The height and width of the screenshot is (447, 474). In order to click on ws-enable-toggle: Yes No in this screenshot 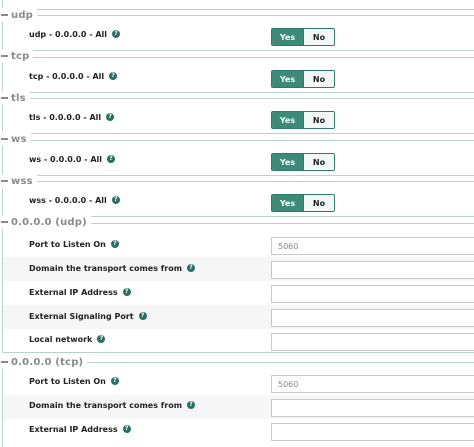, I will do `click(303, 162)`.